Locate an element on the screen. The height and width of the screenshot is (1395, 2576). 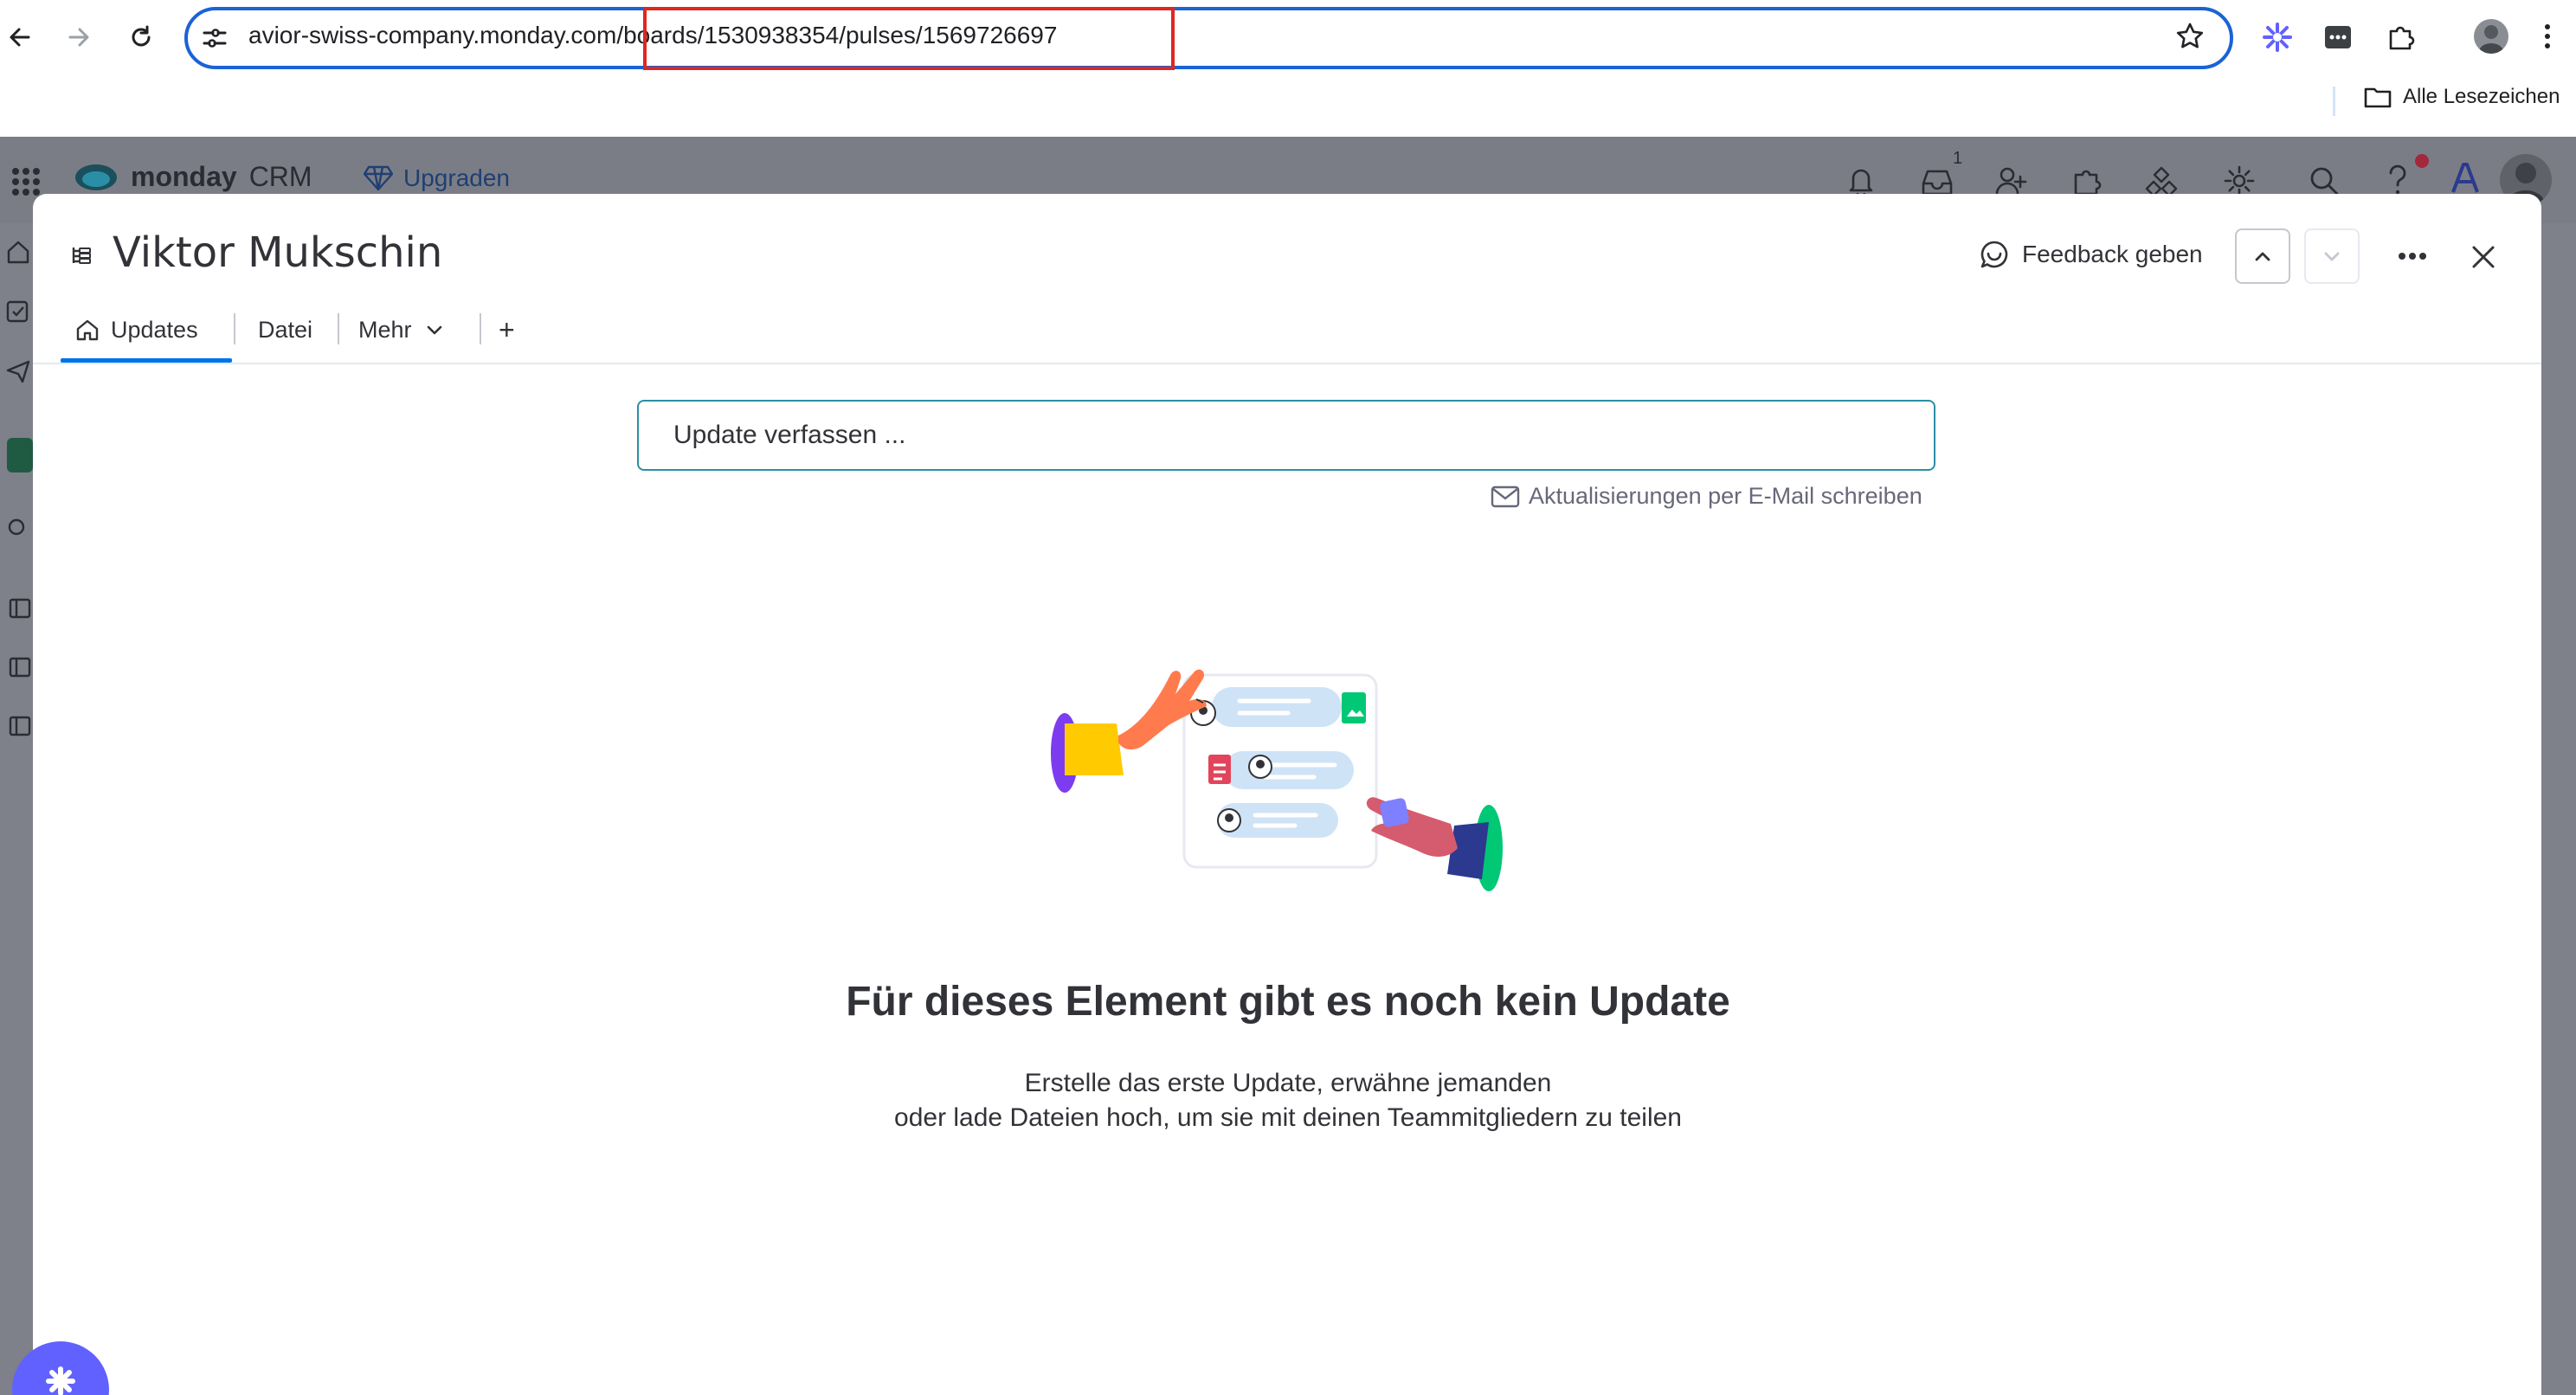
feedback-label: Feedback geben is located at coordinates (2112, 254).